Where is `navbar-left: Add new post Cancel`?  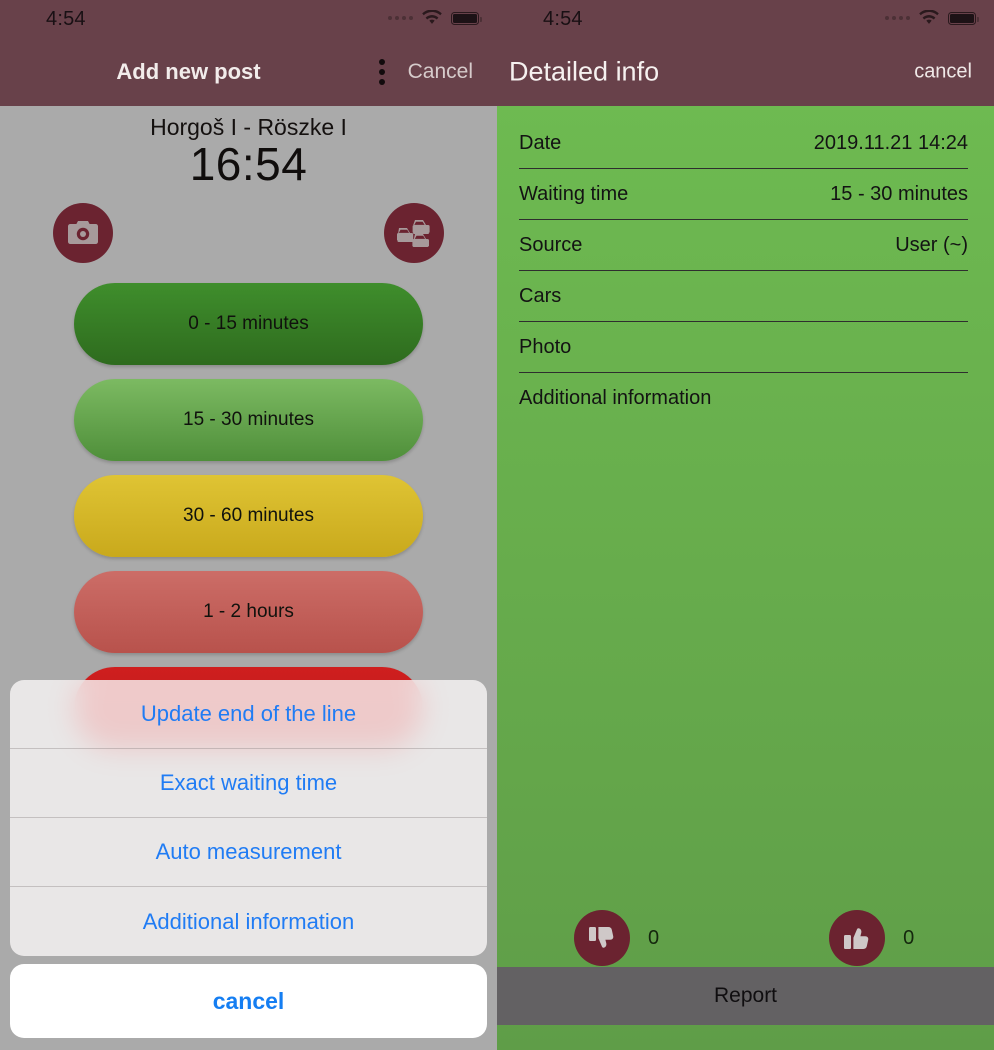 navbar-left: Add new post Cancel is located at coordinates (248, 72).